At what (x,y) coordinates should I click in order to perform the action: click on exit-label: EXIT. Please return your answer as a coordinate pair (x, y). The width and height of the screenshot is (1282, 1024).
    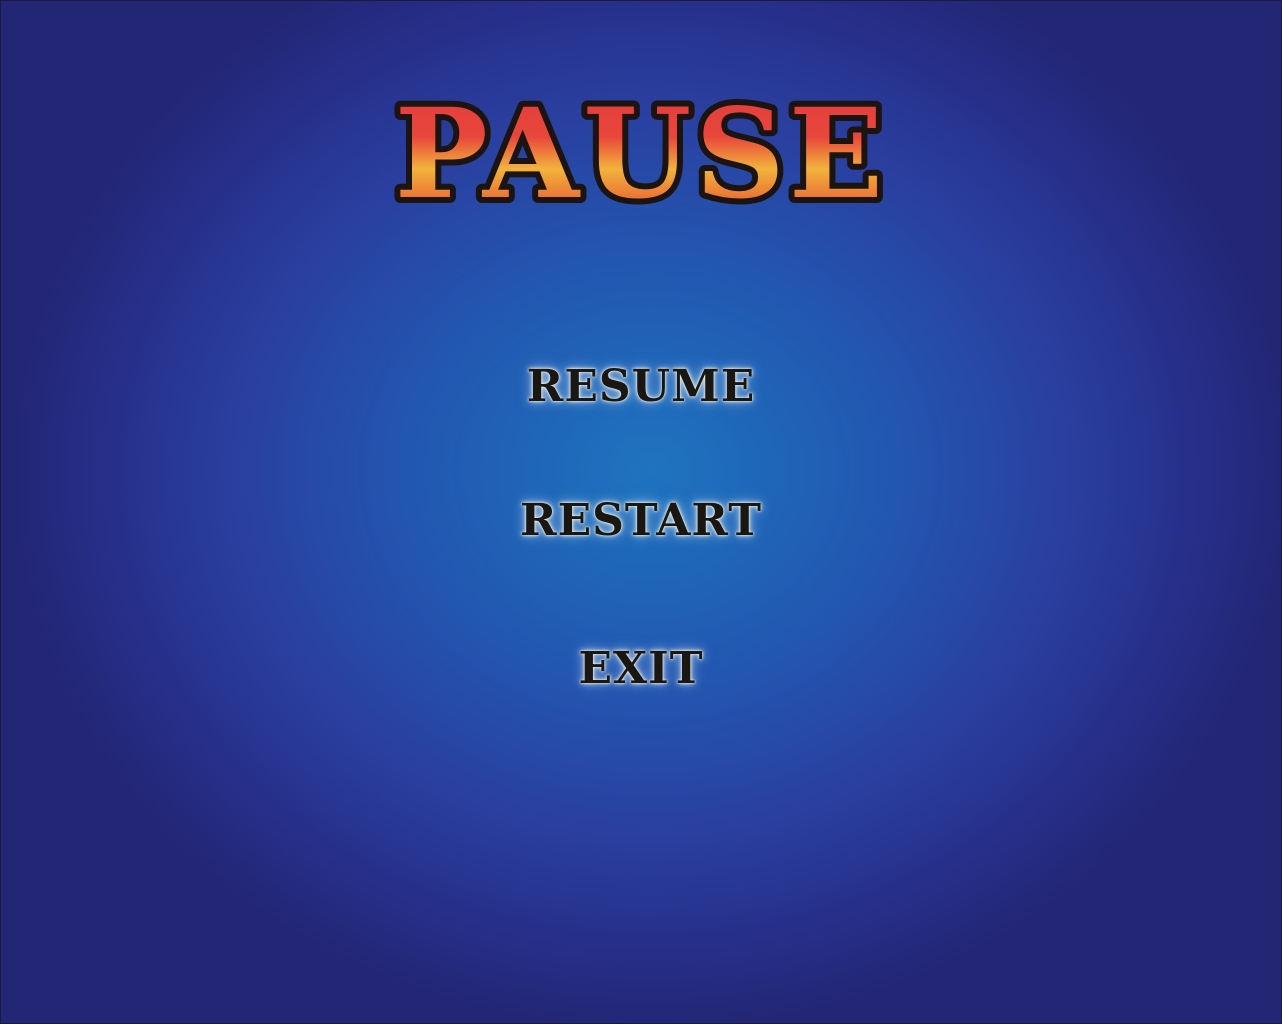
    Looking at the image, I should click on (641, 668).